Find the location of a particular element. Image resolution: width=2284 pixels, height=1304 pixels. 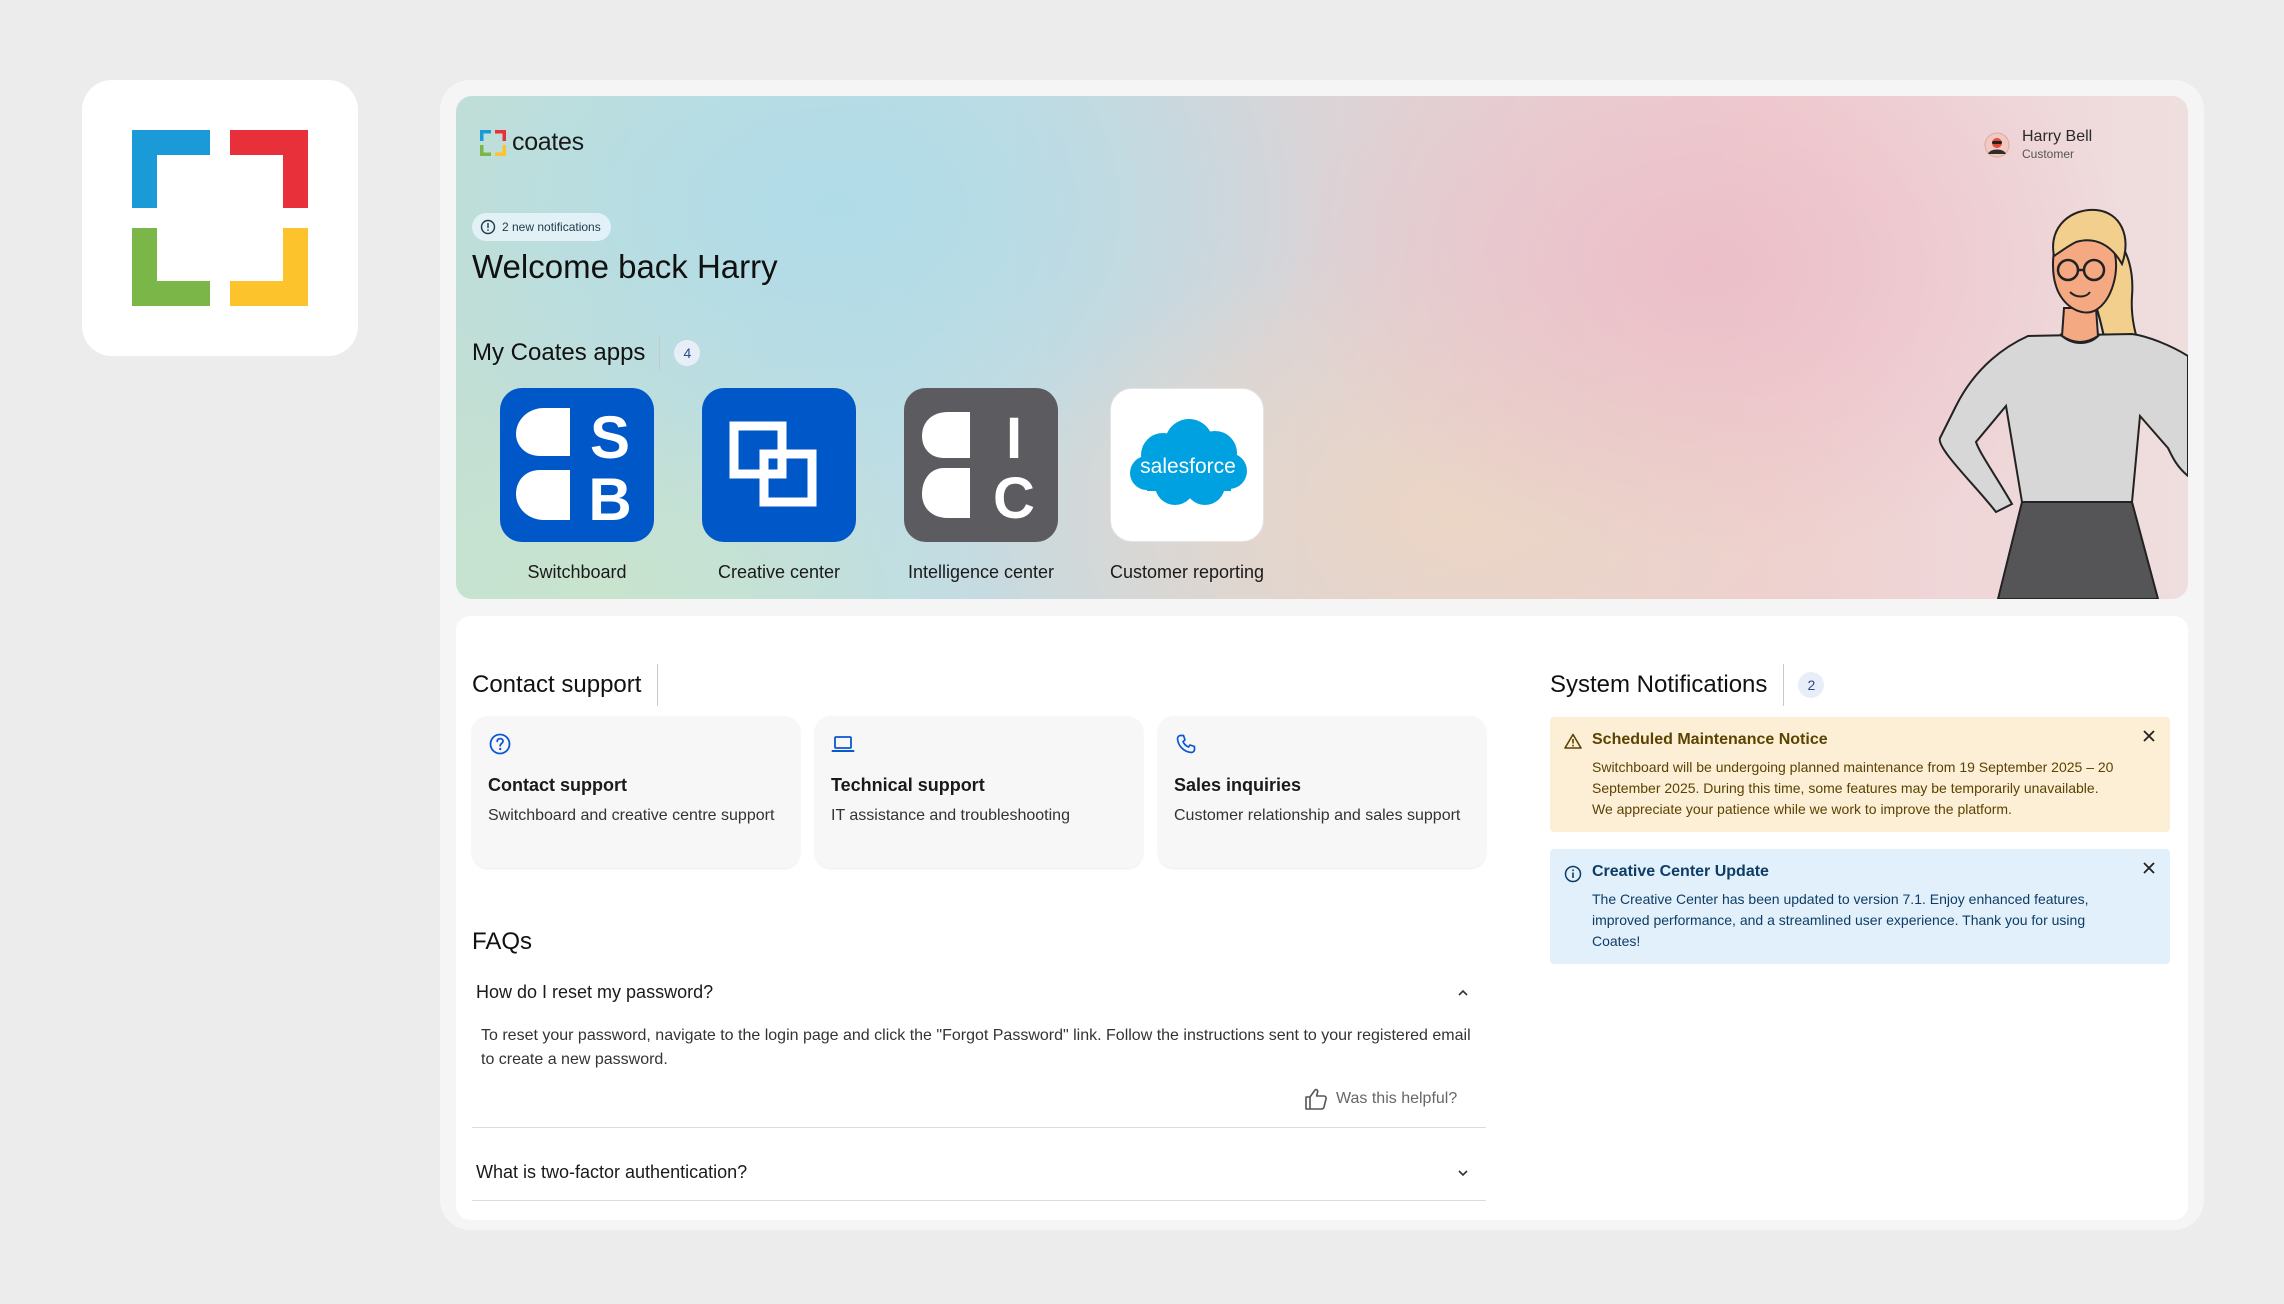

card-description: Switchboard and creative centre support is located at coordinates (631, 815).